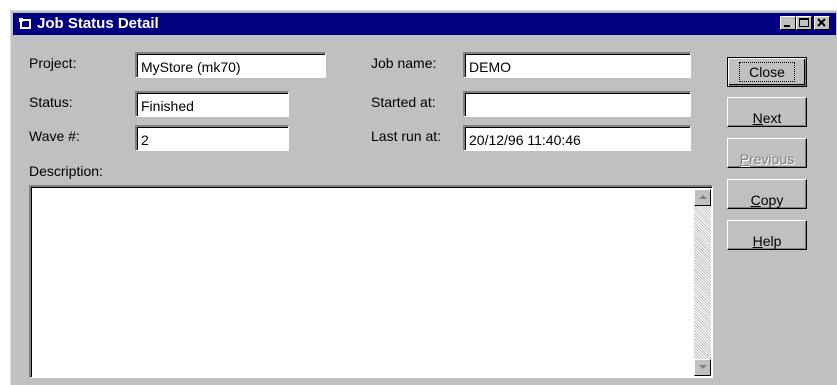 This screenshot has width=837, height=385. What do you see at coordinates (787, 26) in the screenshot?
I see `minimize-icon` at bounding box center [787, 26].